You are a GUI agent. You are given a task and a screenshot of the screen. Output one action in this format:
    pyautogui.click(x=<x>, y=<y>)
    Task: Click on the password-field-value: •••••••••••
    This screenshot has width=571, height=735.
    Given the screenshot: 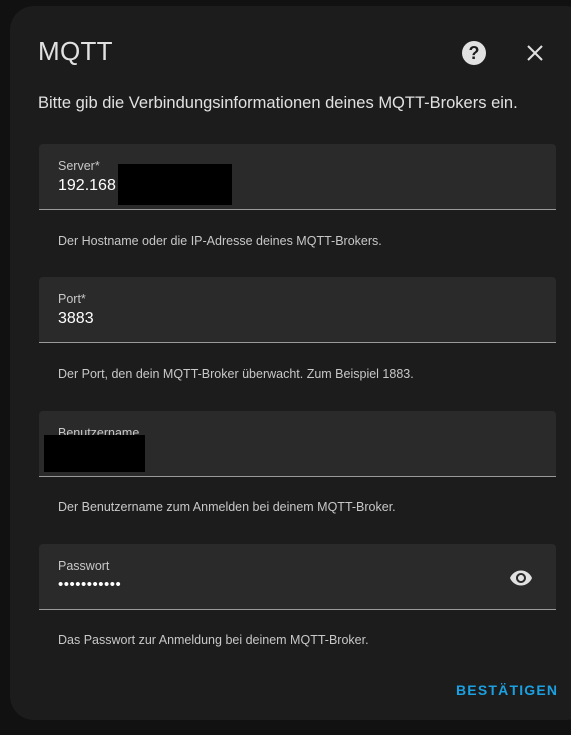 What is the action you would take?
    pyautogui.click(x=90, y=584)
    